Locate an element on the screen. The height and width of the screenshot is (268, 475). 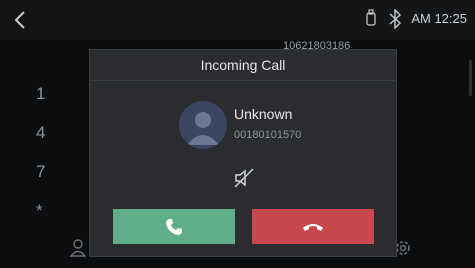
phone-answer-icon is located at coordinates (174, 226).